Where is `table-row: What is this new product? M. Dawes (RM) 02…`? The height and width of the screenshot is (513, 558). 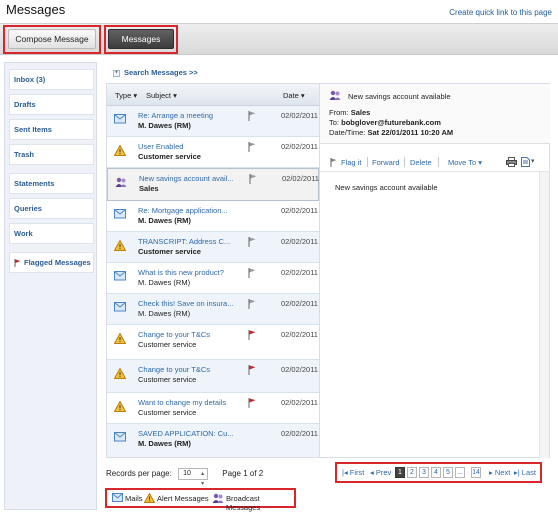 table-row: What is this new product? M. Dawes (RM) 02… is located at coordinates (213, 278).